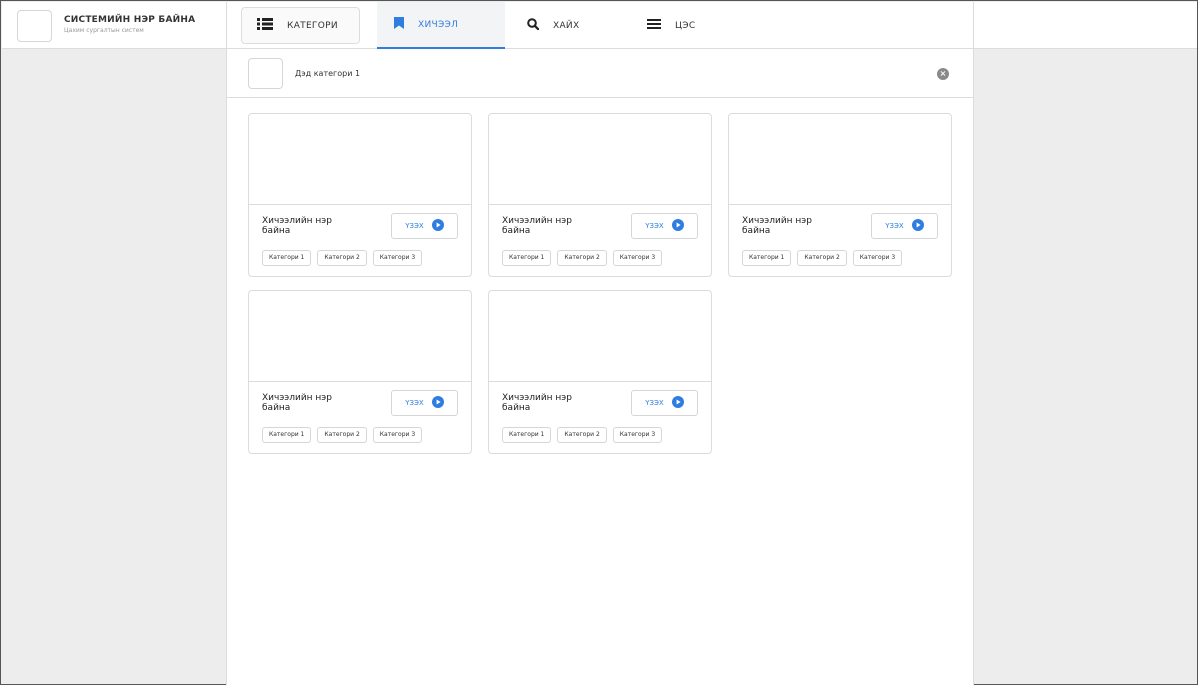 Image resolution: width=1198 pixels, height=685 pixels. What do you see at coordinates (685, 25) in the screenshot?
I see `tab-menu-label: ЦЭС` at bounding box center [685, 25].